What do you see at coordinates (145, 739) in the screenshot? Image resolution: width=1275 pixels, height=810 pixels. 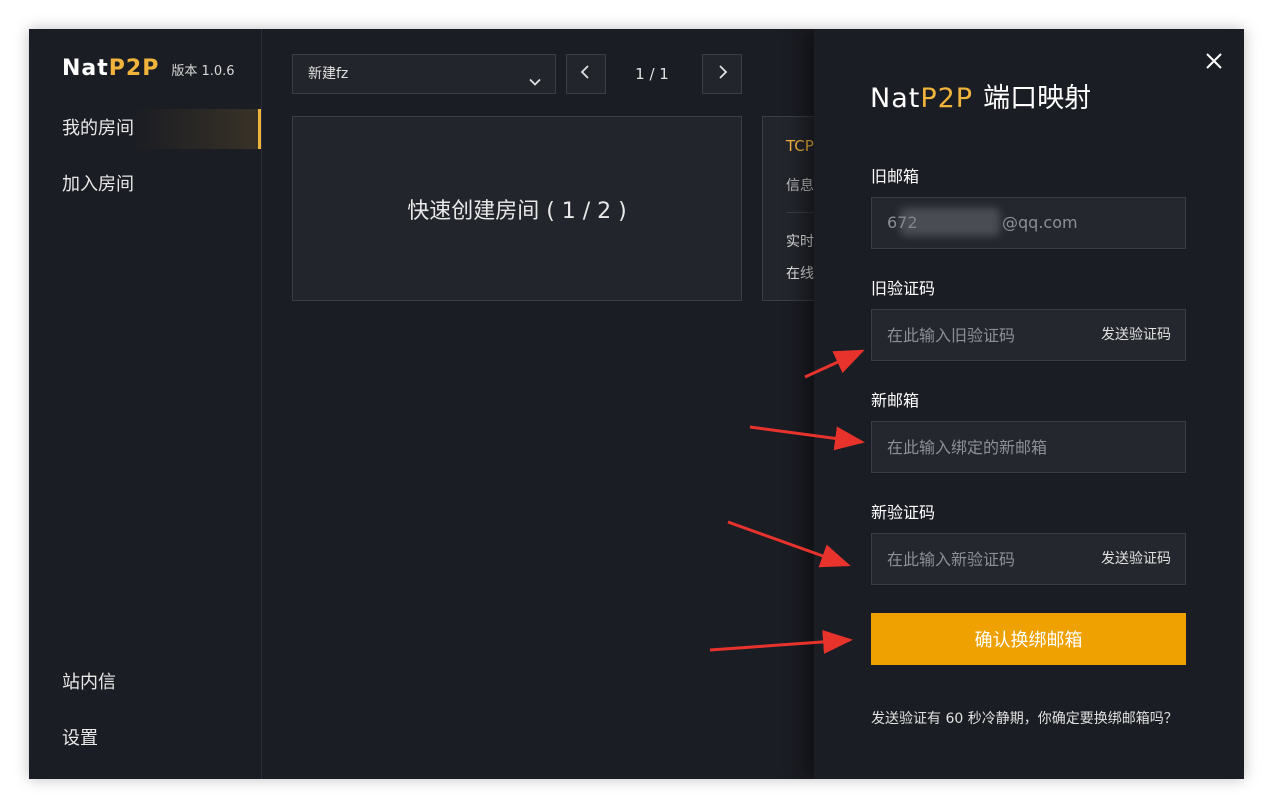 I see `sidebar-item-settings: 设置` at bounding box center [145, 739].